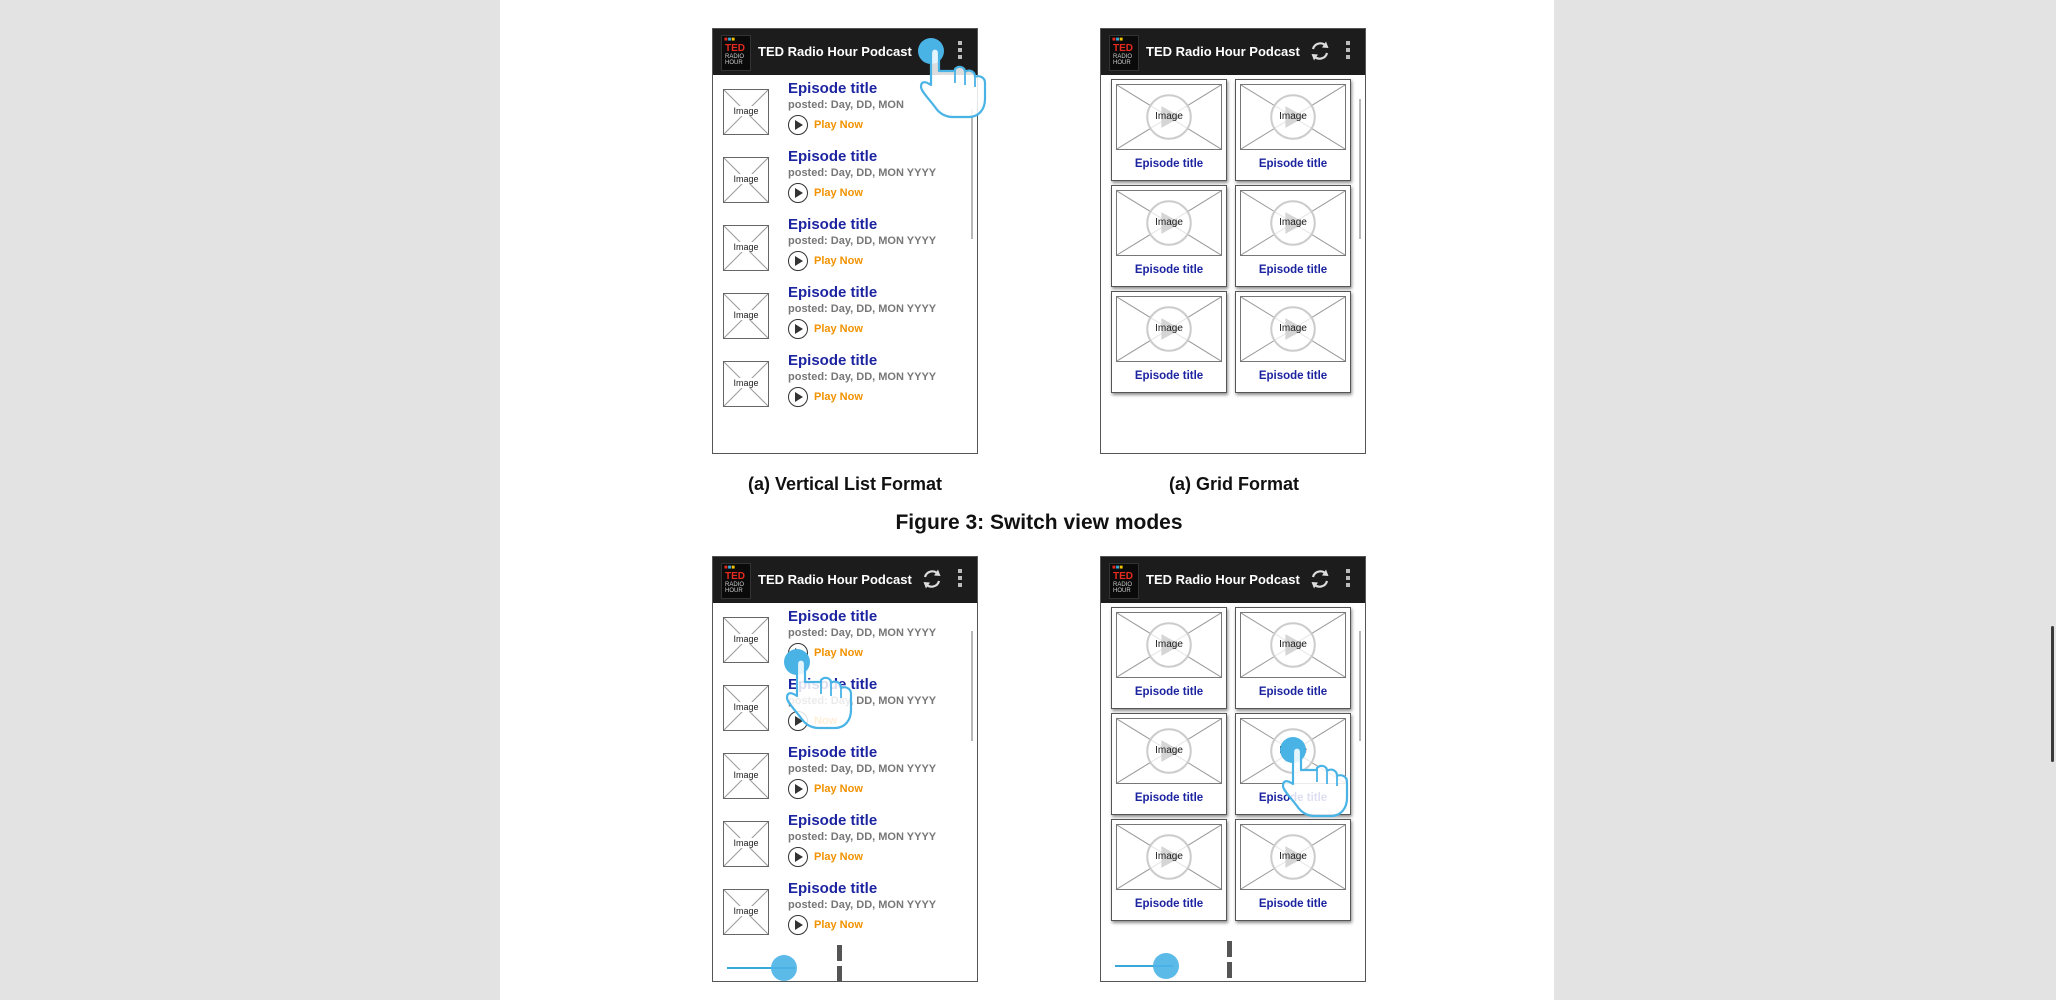 The height and width of the screenshot is (1000, 2056). Describe the element at coordinates (1039, 522) in the screenshot. I see `figure-title: Figure 3: Switch view modes` at that location.